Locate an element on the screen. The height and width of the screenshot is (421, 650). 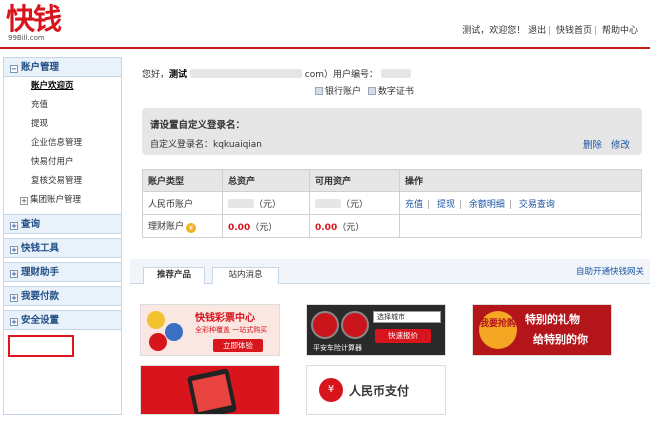
masked-email is located at coordinates (245, 73).